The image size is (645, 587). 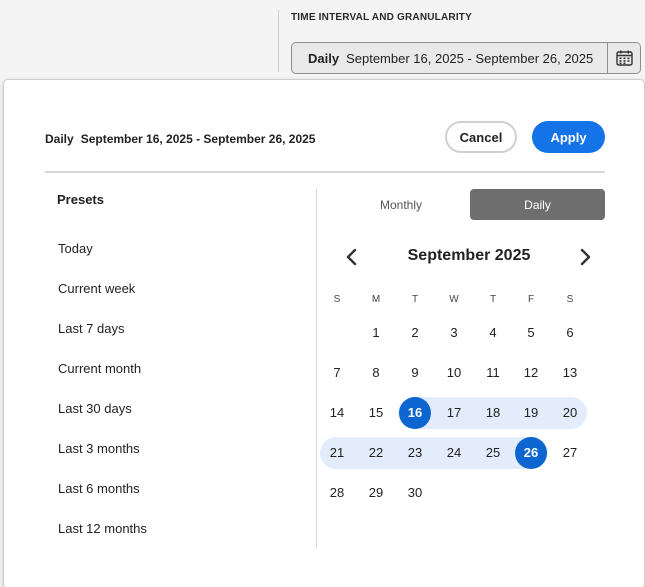 What do you see at coordinates (493, 373) in the screenshot?
I see `calendar-day: 11` at bounding box center [493, 373].